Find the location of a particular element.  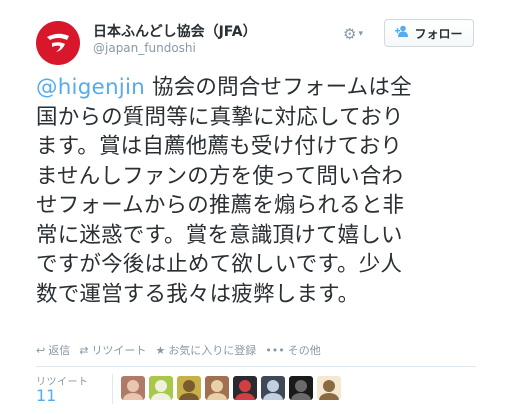

favorite-label: お気に入りに登録 is located at coordinates (212, 350).